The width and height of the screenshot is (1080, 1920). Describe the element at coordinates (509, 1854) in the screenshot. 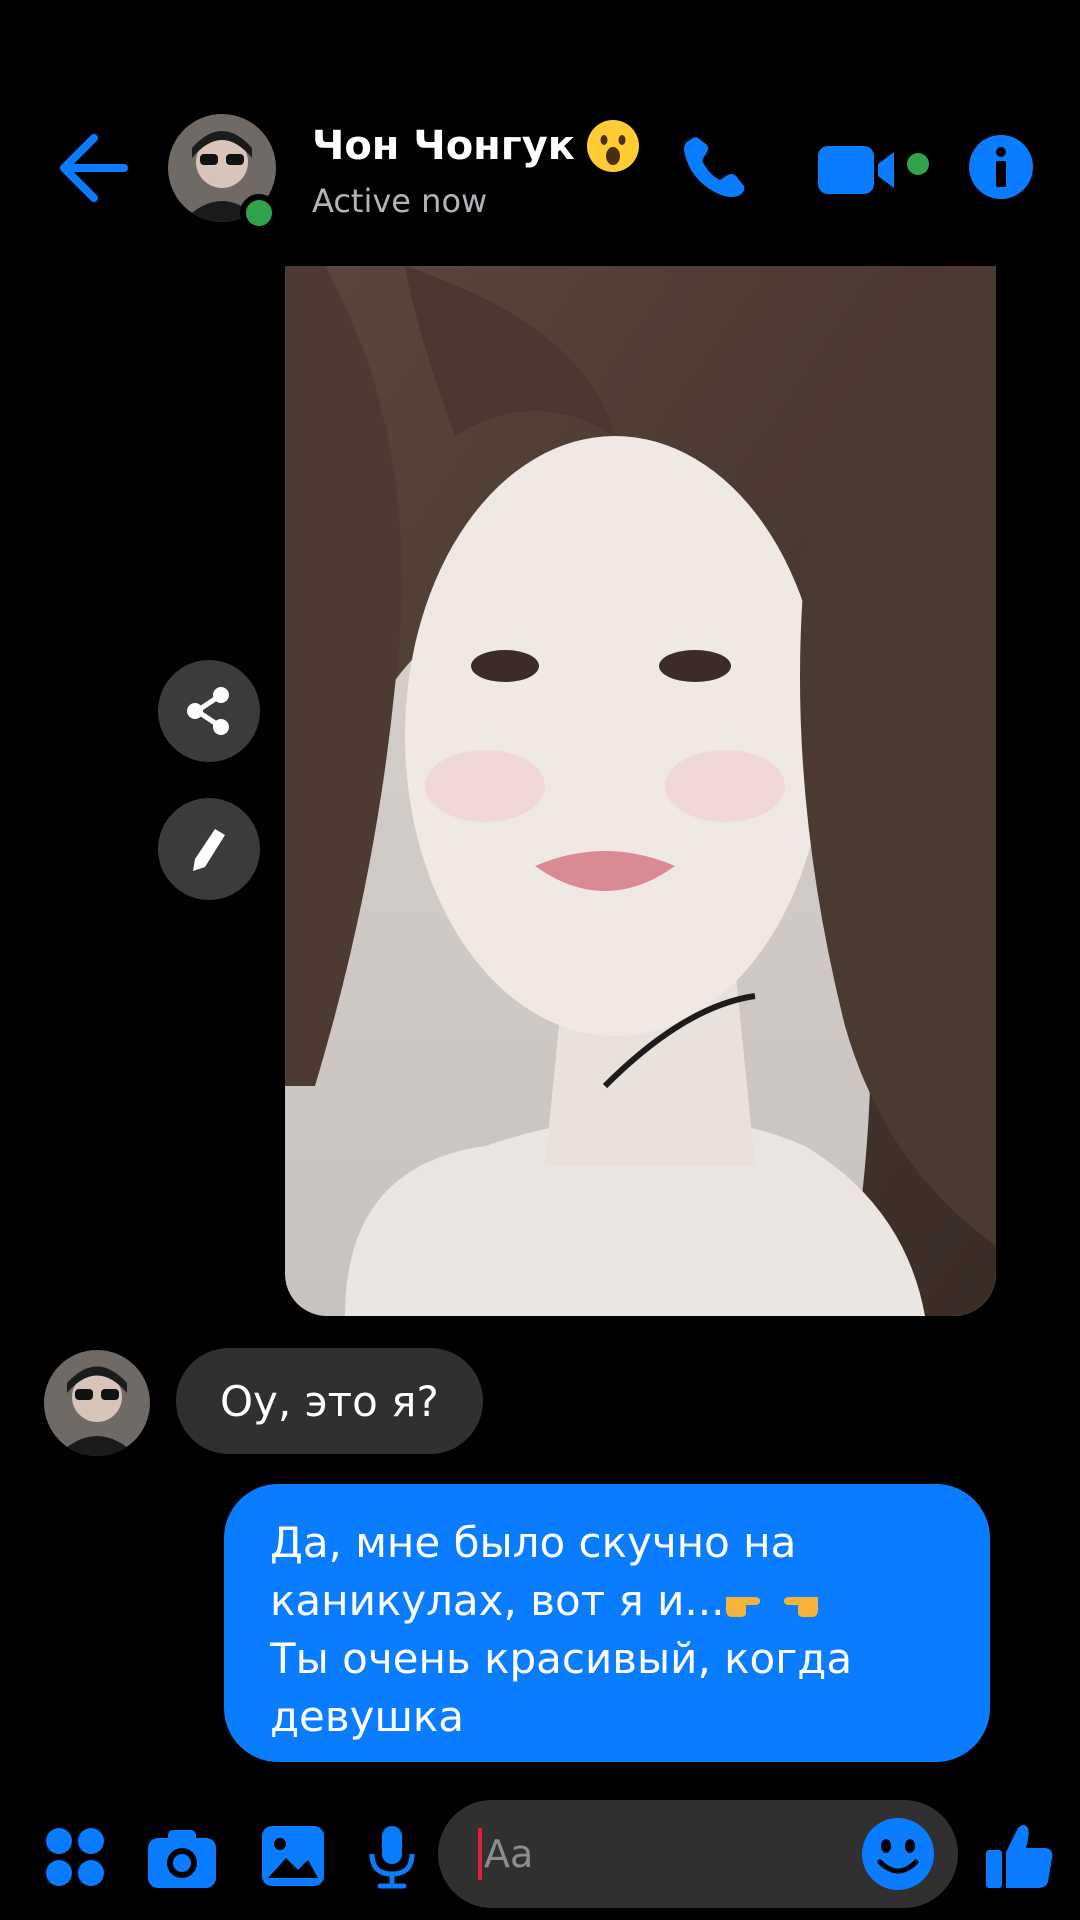

I see `message-input-placeholder: Aa` at that location.